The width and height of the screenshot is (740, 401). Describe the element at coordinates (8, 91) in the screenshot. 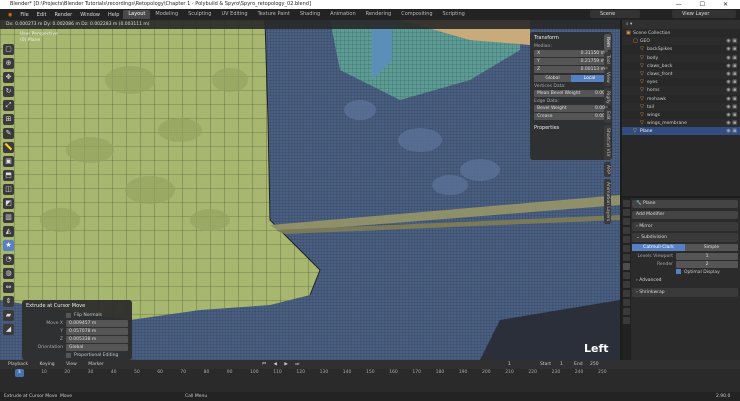

I see `rotate-icon: ↻` at that location.